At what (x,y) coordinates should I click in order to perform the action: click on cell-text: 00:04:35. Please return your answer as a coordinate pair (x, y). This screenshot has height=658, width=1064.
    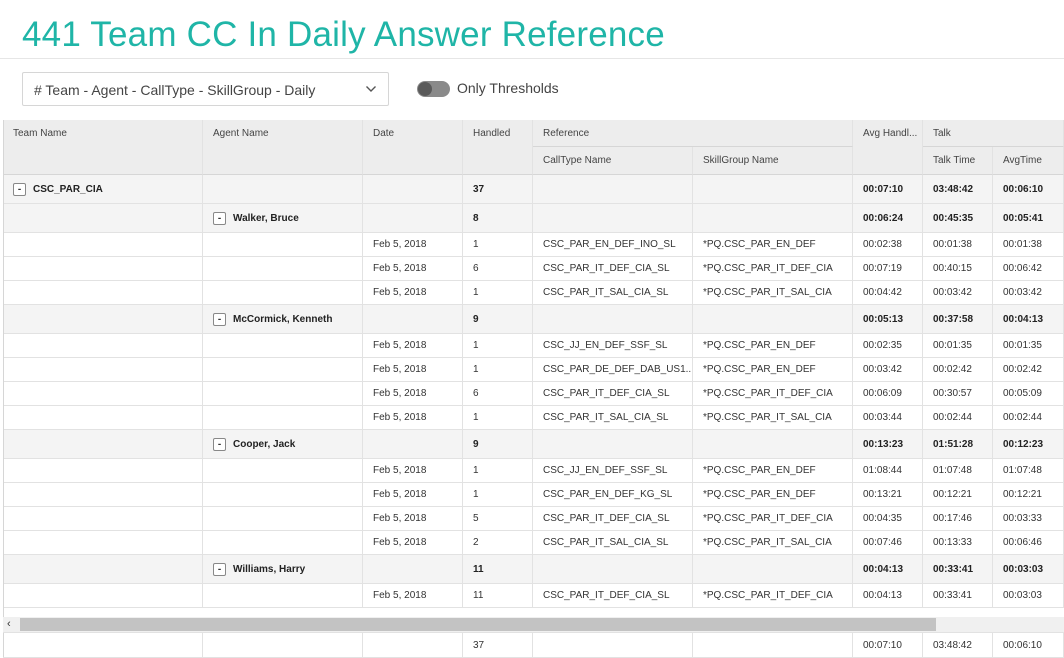
    Looking at the image, I should click on (882, 518).